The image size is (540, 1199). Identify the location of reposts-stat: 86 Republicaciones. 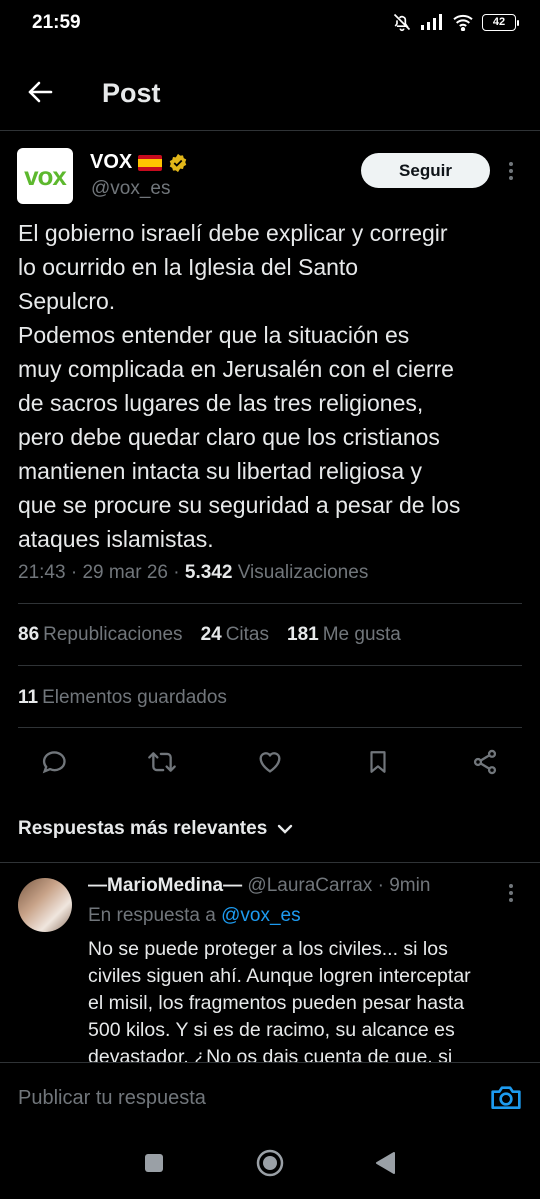
(100, 635).